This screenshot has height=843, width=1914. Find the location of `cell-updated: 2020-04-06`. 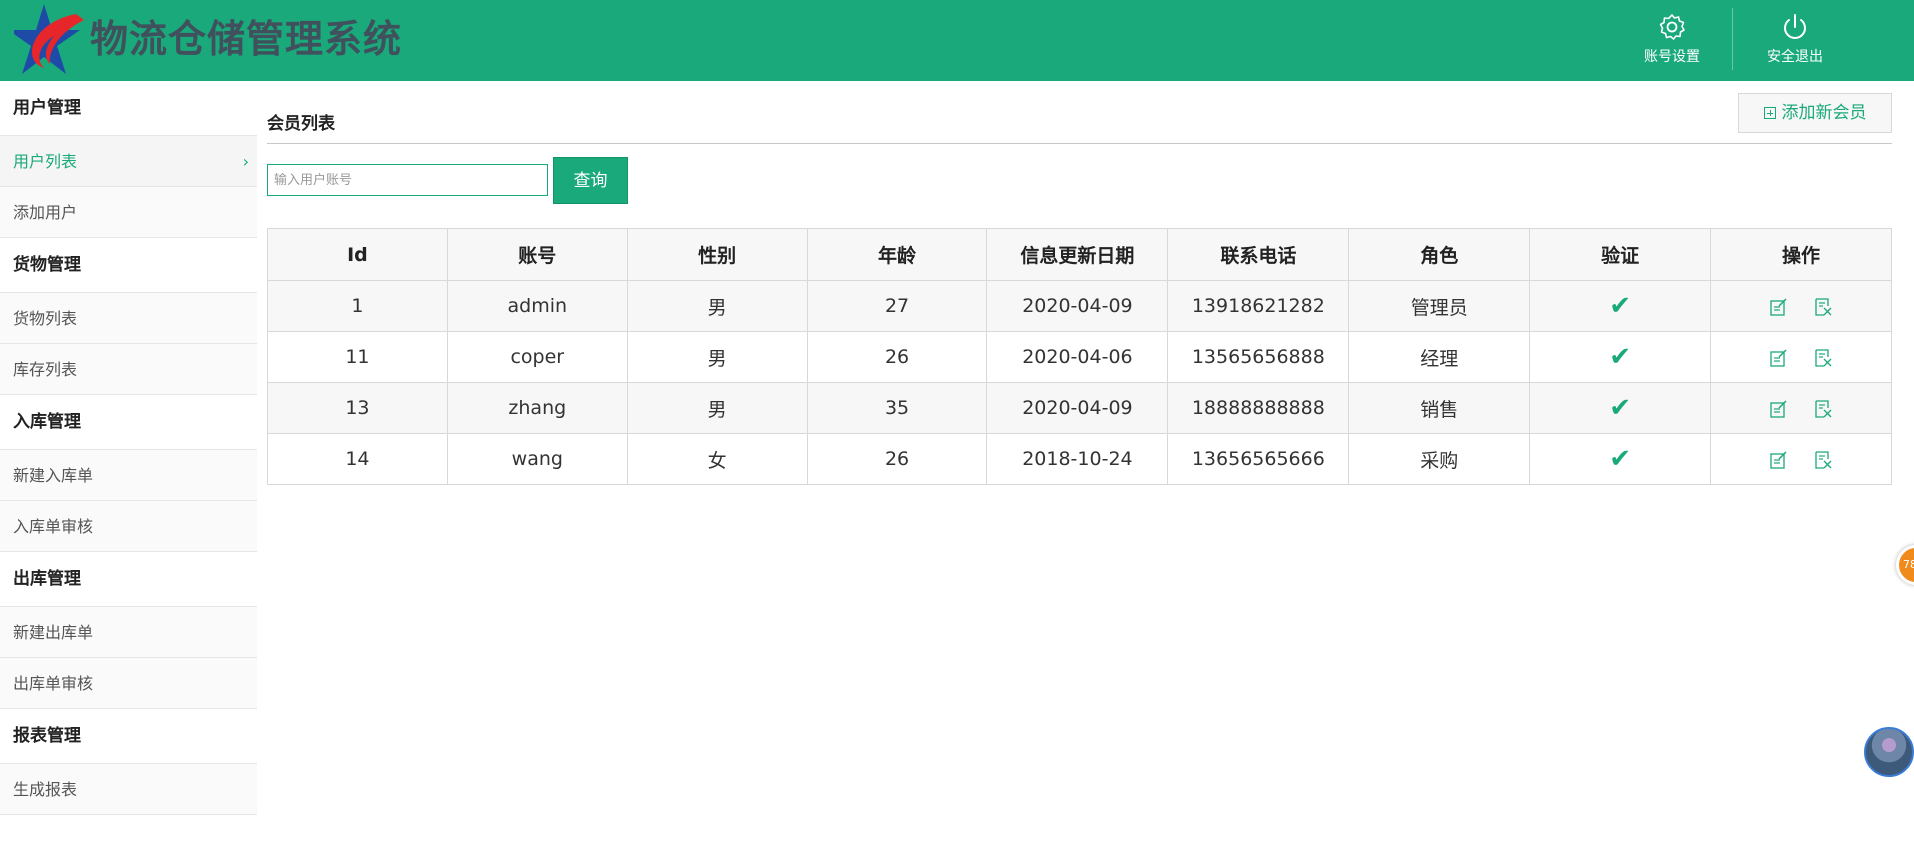

cell-updated: 2020-04-06 is located at coordinates (1077, 357).